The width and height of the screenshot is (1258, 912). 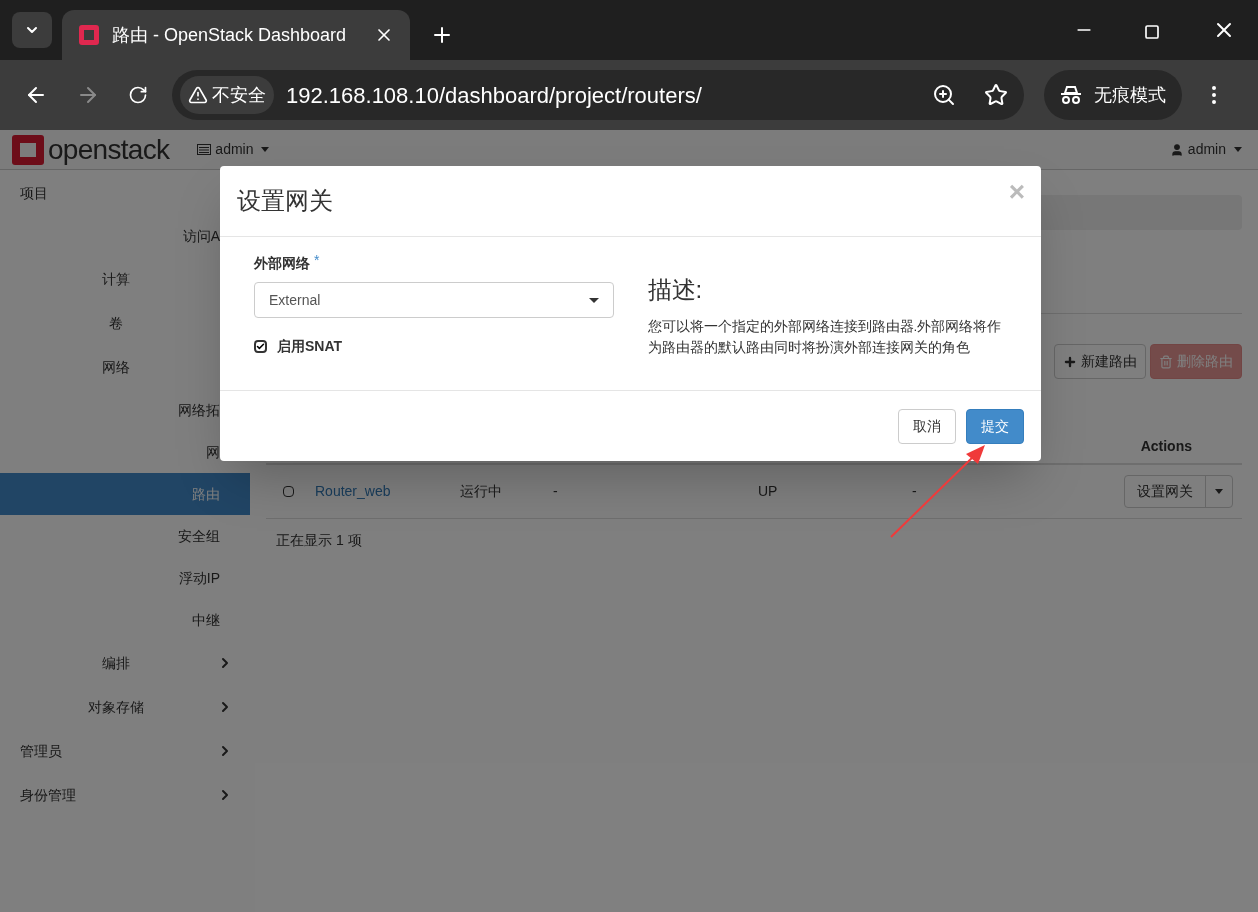 I want to click on sidebar-item: 安全组, so click(x=125, y=536).